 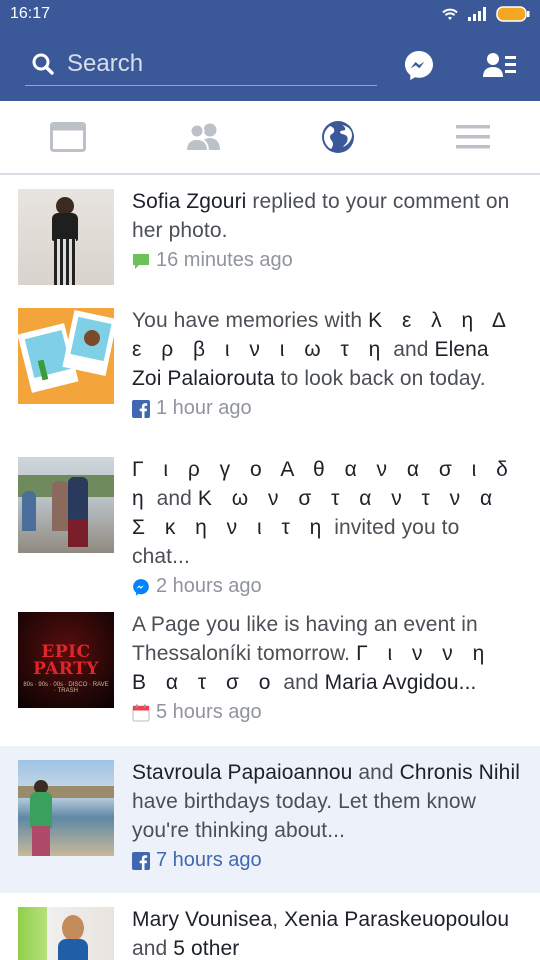 I want to click on notification-time: 7 hours ago, so click(x=209, y=860).